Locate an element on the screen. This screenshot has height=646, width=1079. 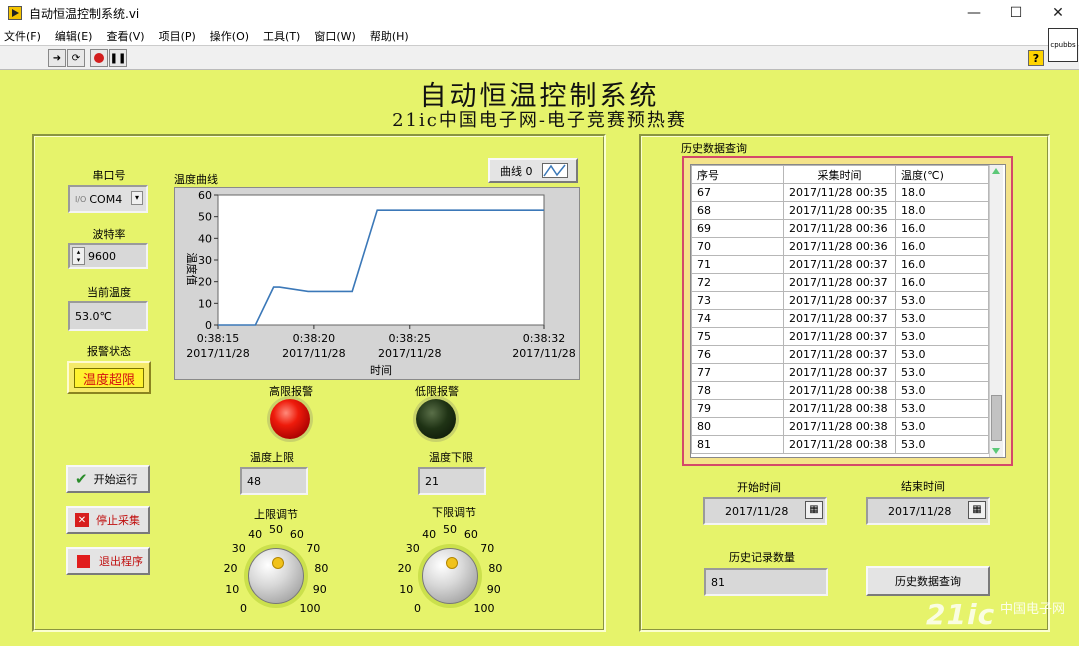
cell-index: 71 is located at coordinates (737, 264).